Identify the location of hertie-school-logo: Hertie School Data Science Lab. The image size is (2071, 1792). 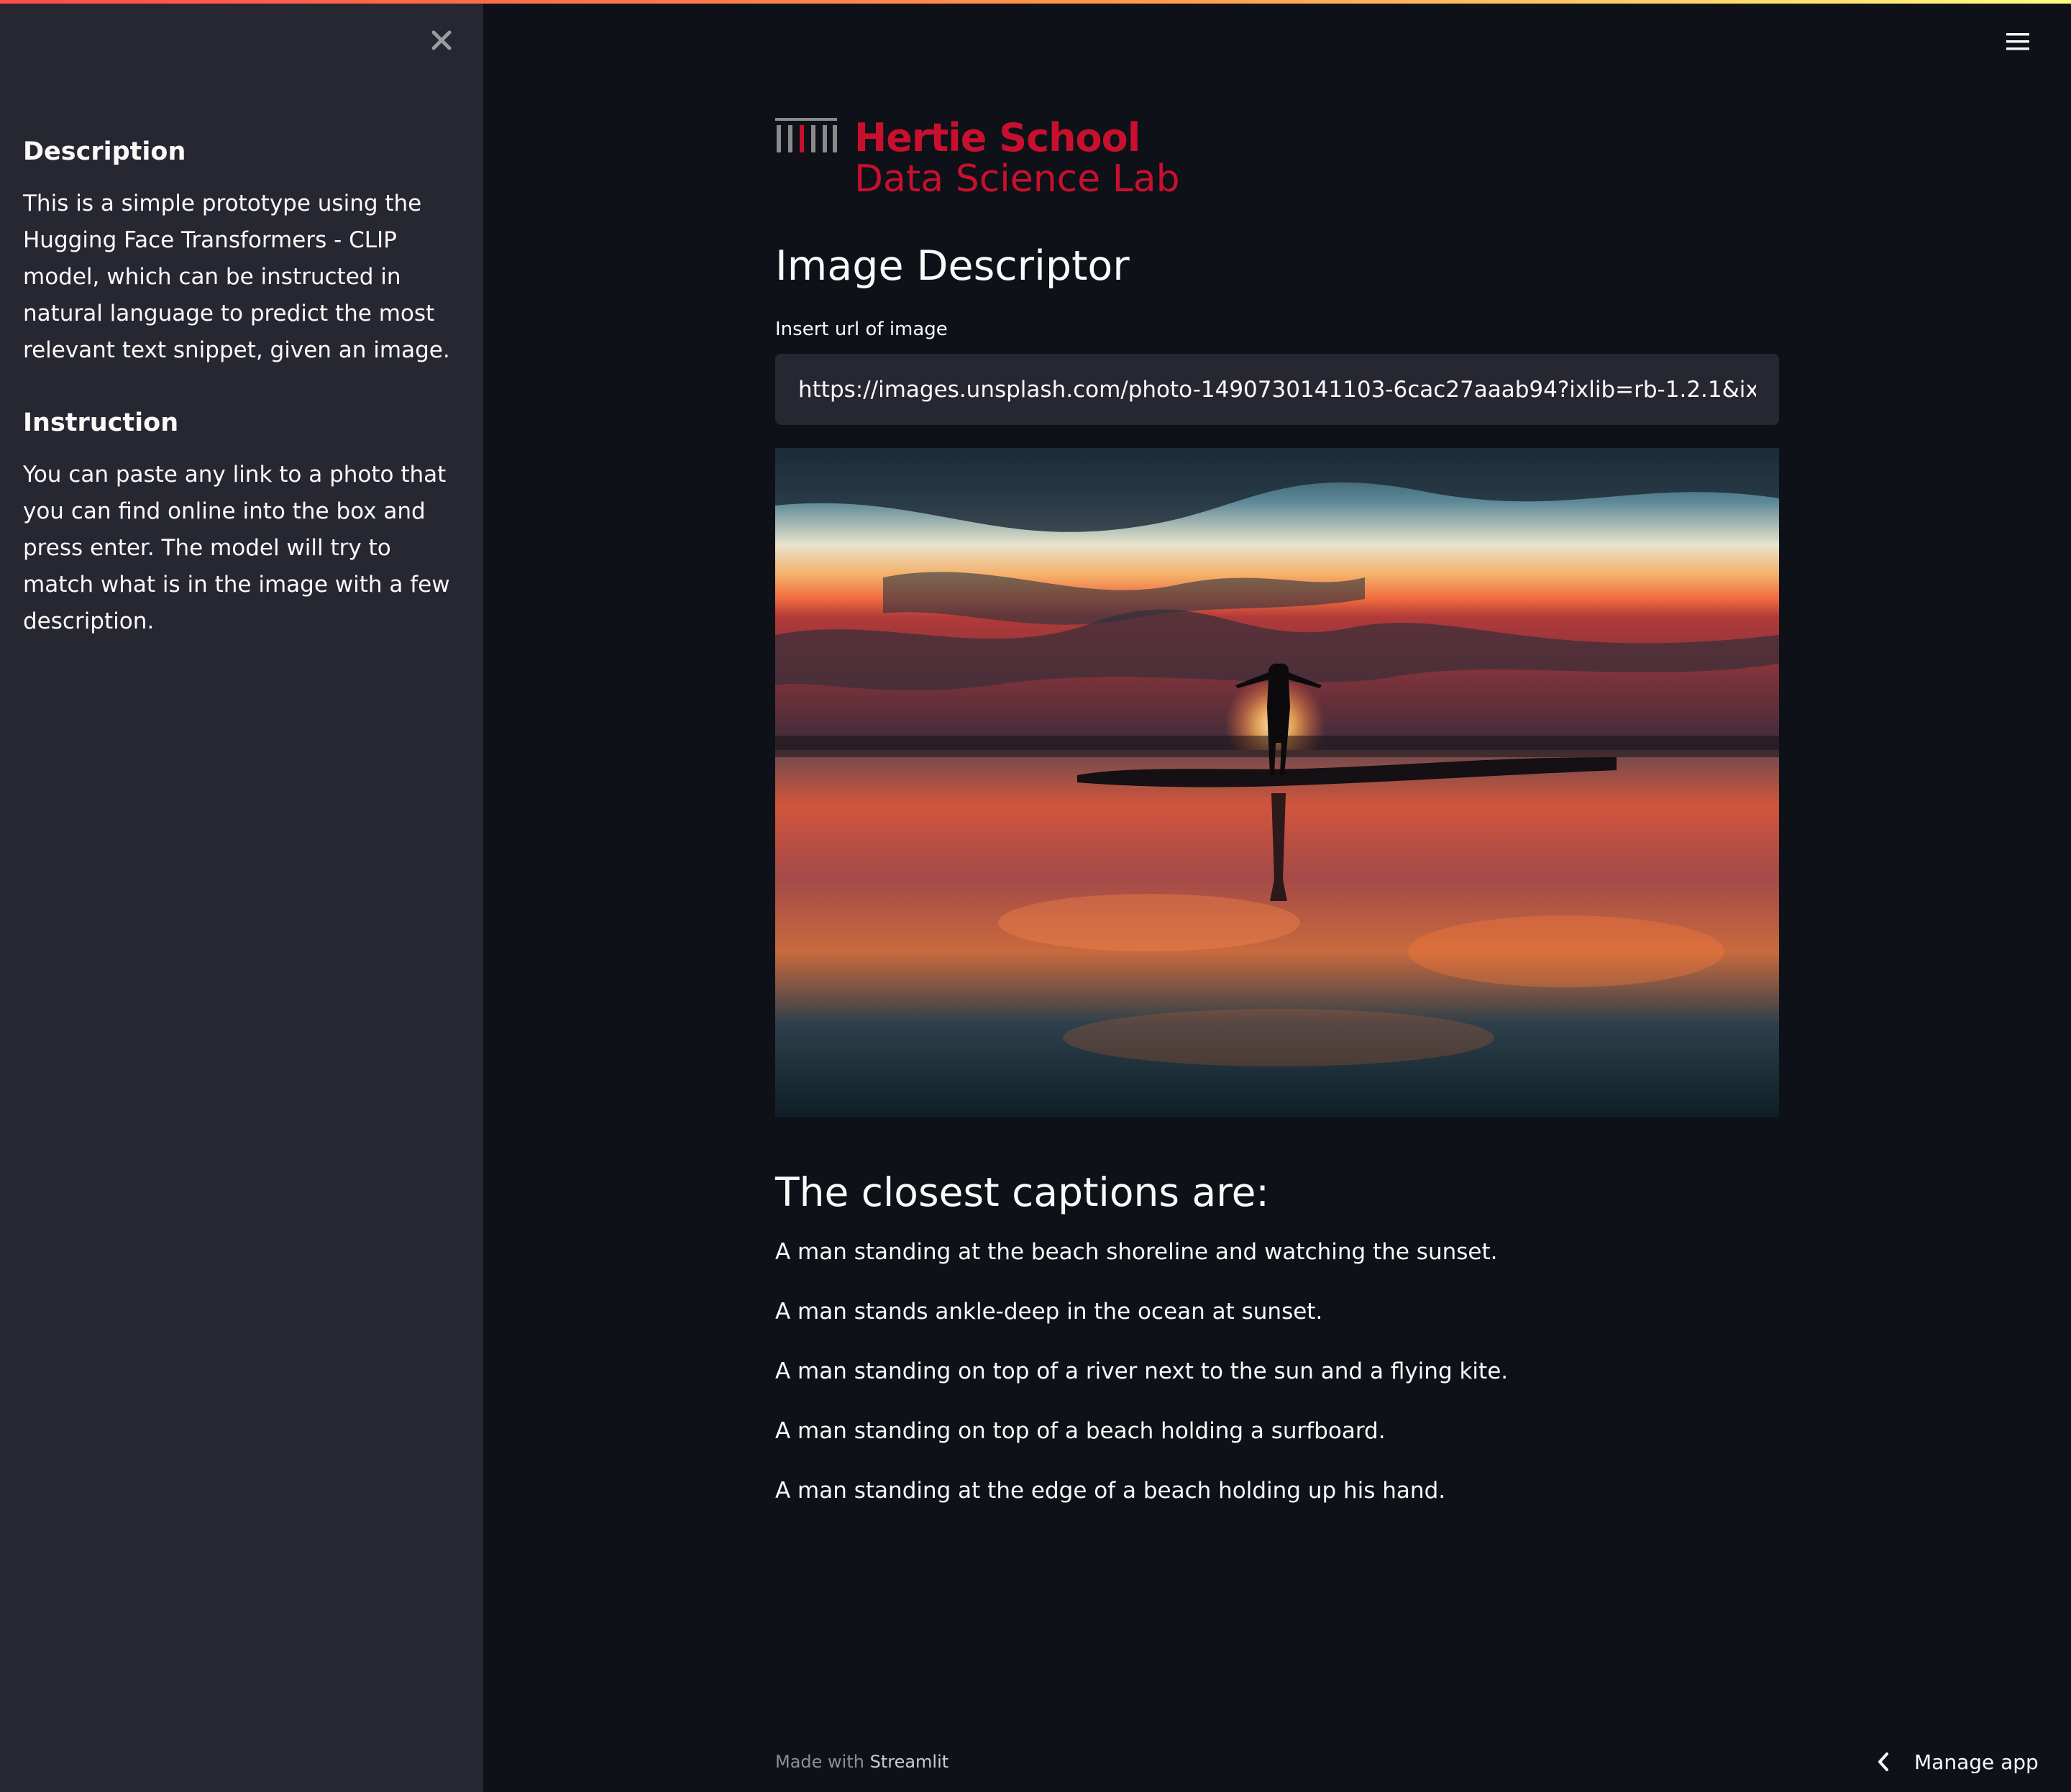
(978, 158).